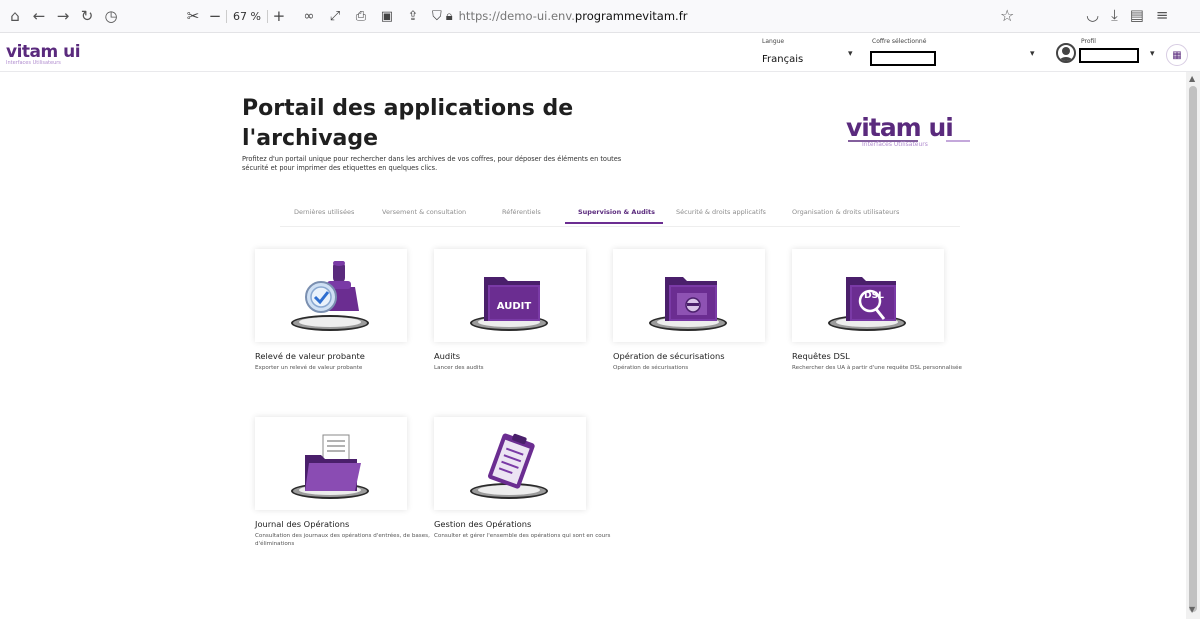 Image resolution: width=1200 pixels, height=619 pixels. Describe the element at coordinates (15, 16) in the screenshot. I see `home-icon: ⌂` at that location.